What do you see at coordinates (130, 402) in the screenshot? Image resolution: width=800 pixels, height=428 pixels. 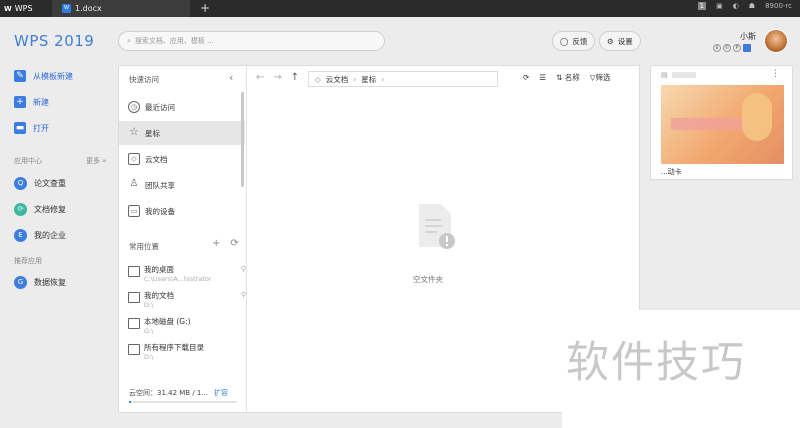 I see `cloud-usage-fill` at bounding box center [130, 402].